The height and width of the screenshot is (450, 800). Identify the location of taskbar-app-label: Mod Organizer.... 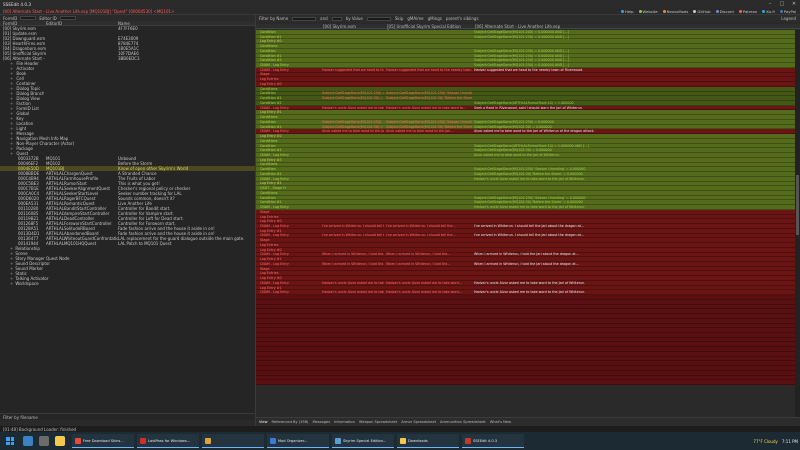
(293, 440).